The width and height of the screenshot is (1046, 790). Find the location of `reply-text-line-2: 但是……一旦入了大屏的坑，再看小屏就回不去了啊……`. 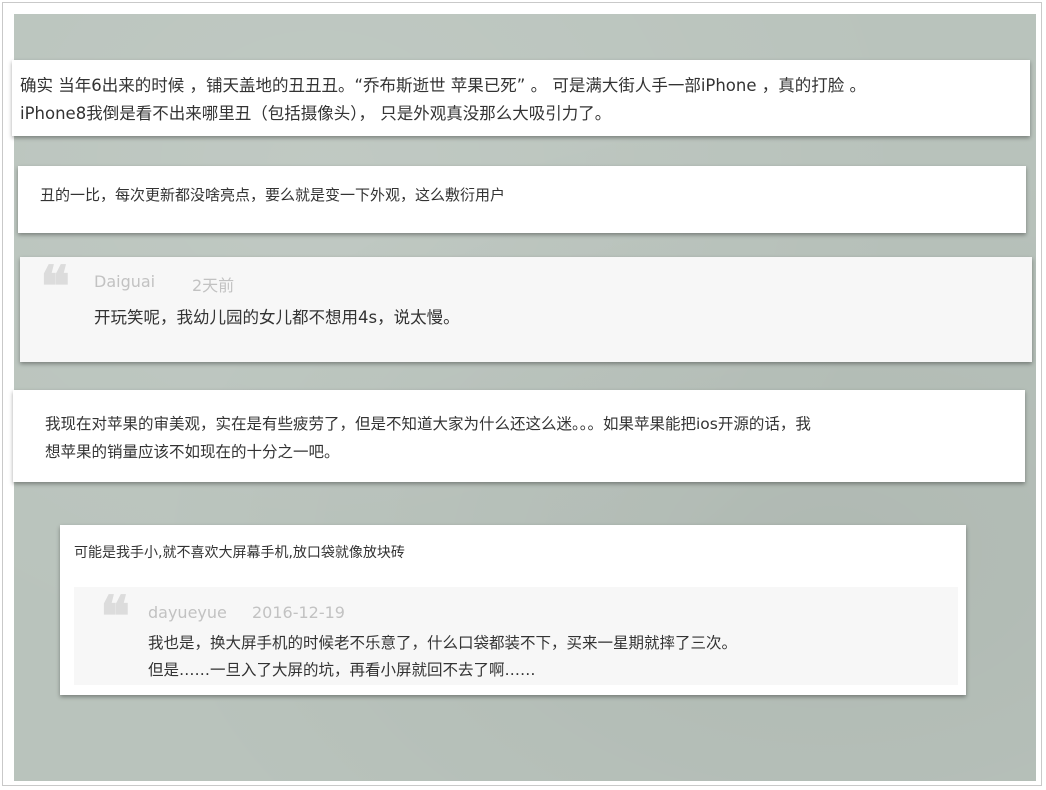

reply-text-line-2: 但是……一旦入了大屏的坑，再看小屏就回不去了啊…… is located at coordinates (342, 670).